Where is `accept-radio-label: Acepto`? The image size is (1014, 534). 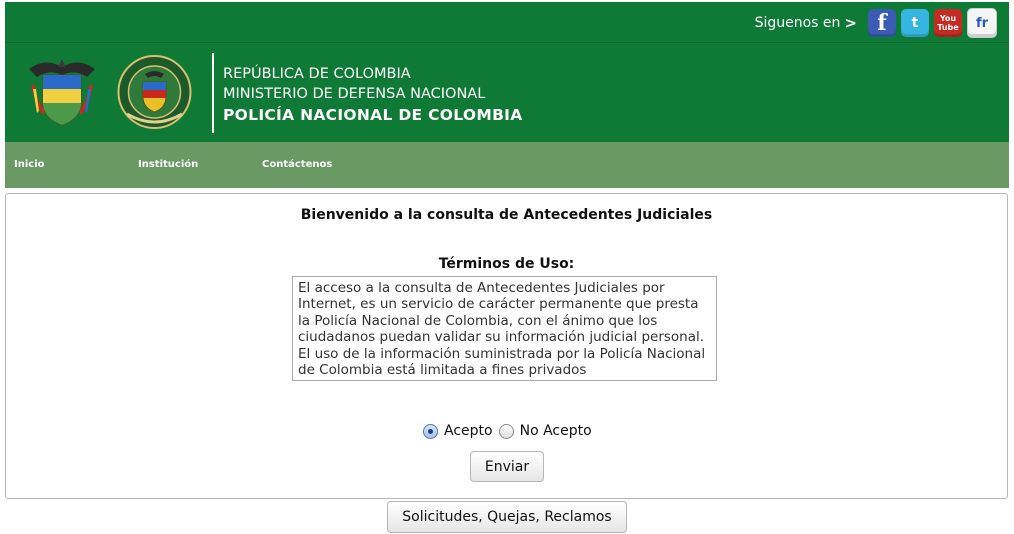
accept-radio-label: Acepto is located at coordinates (468, 431).